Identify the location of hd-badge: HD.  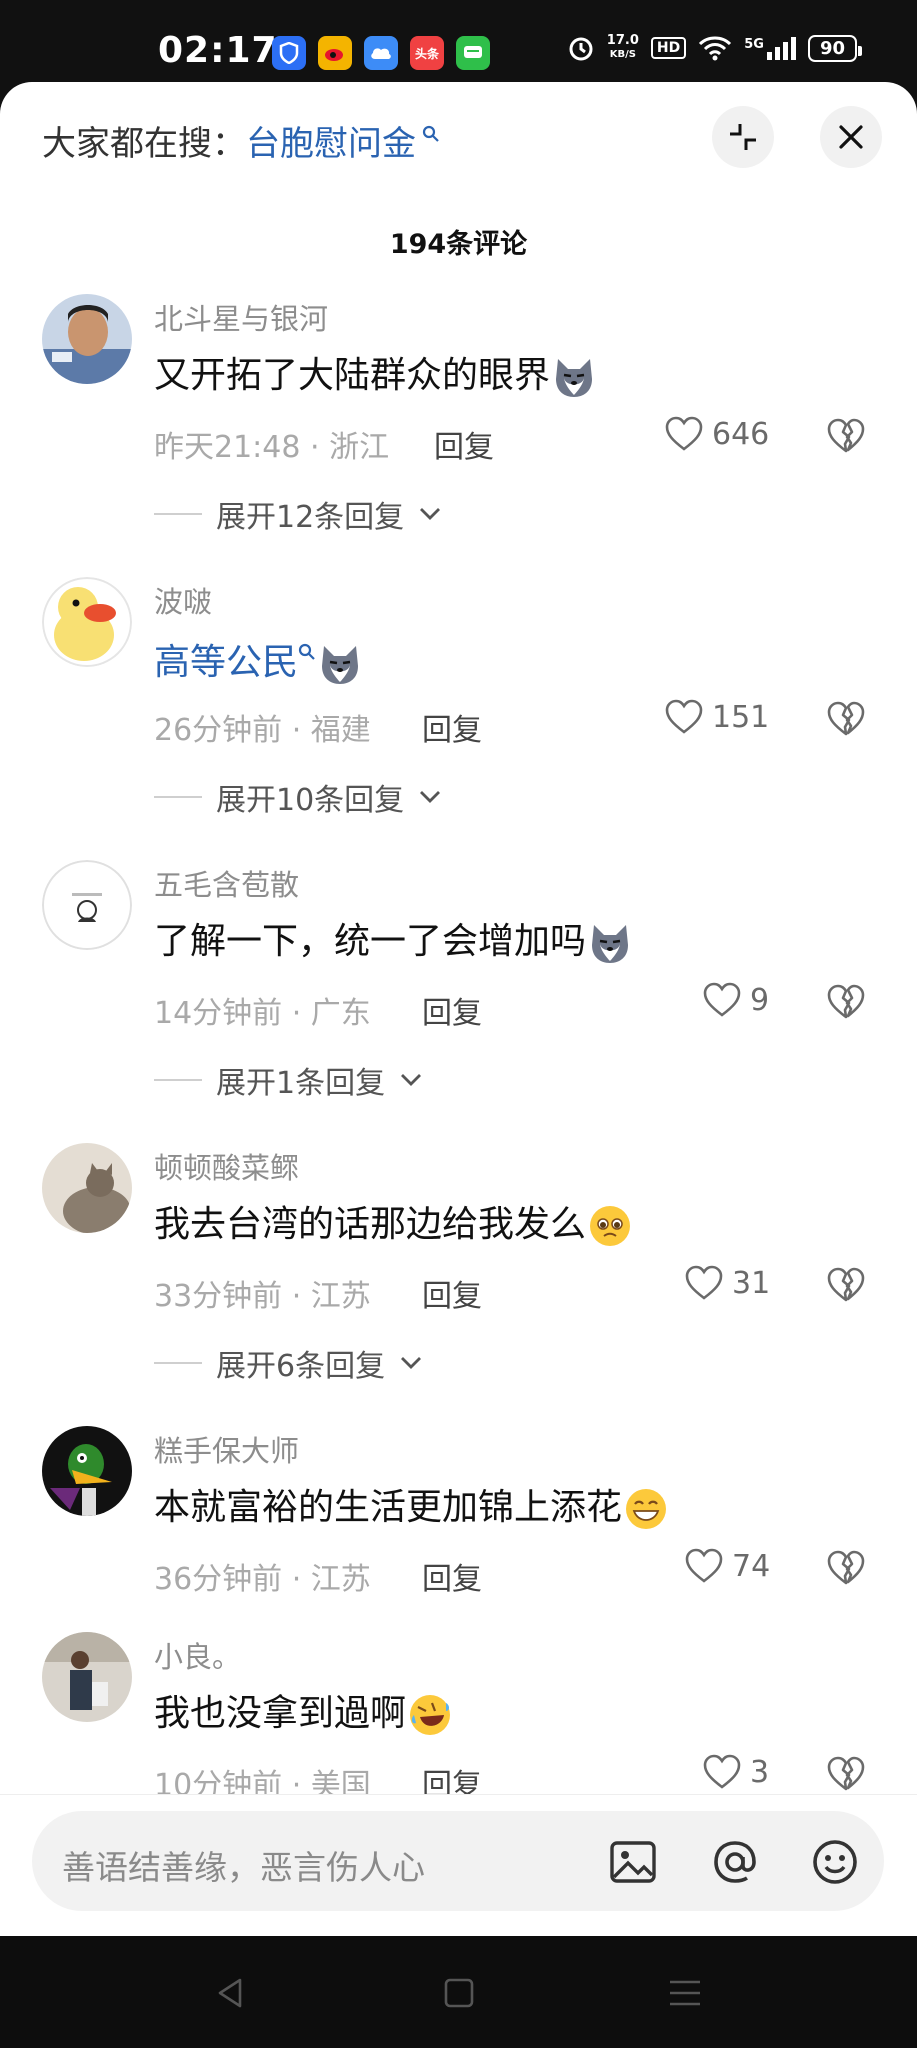
(668, 48).